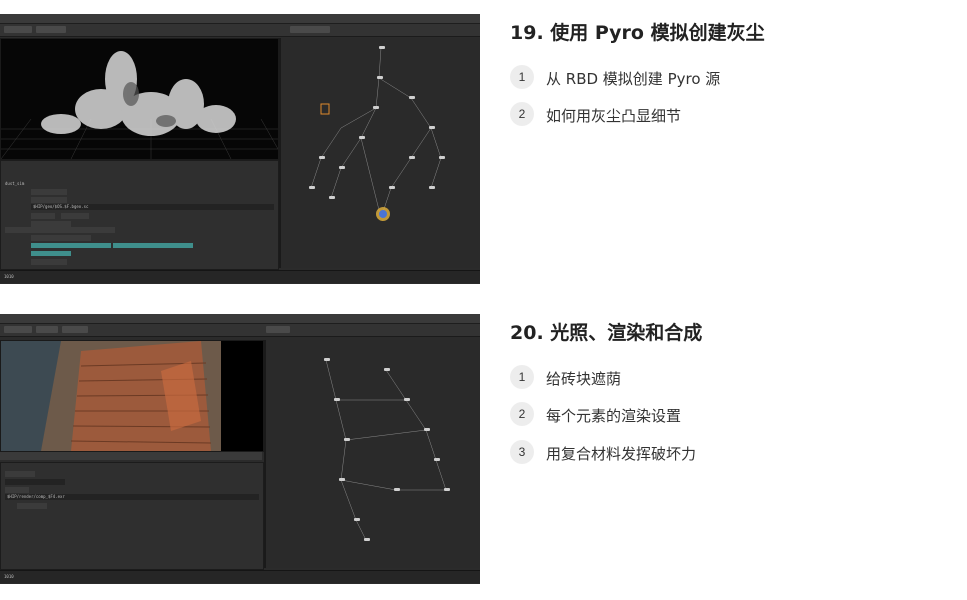  Describe the element at coordinates (730, 453) in the screenshot. I see `lesson-item: 3 用复合材料发挥破坏力` at that location.